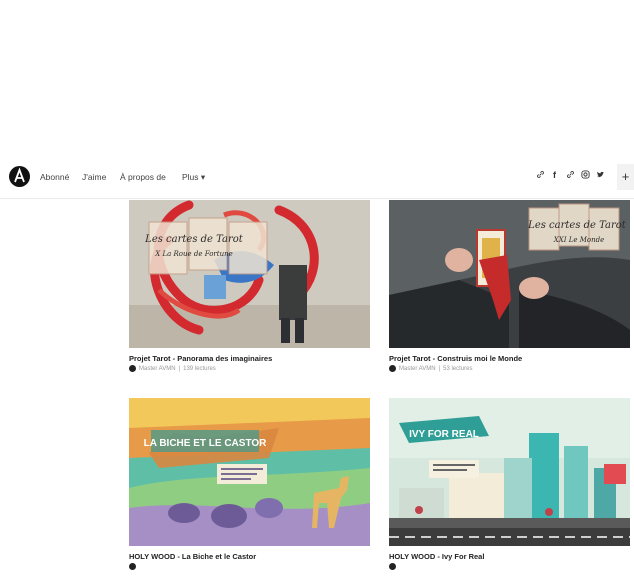 This screenshot has width=634, height=585. What do you see at coordinates (249, 358) in the screenshot?
I see `story-title: Projet Tarot - Panorama des imaginaires` at bounding box center [249, 358].